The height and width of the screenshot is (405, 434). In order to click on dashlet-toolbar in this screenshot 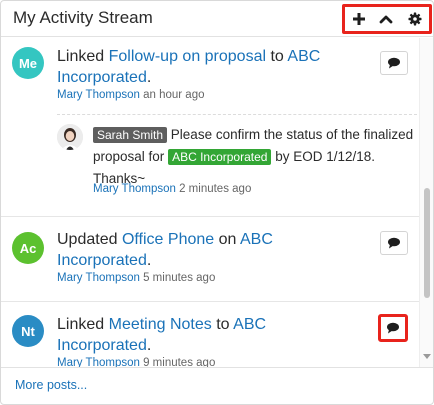, I will do `click(387, 19)`.